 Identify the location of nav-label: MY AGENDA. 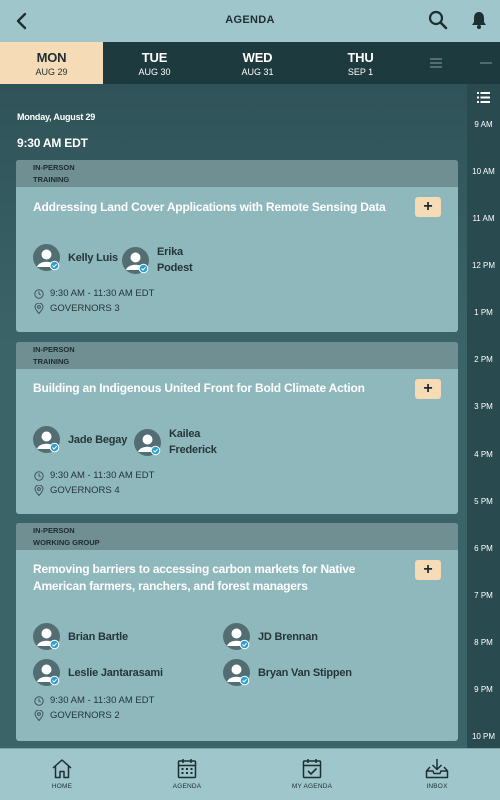
(312, 786).